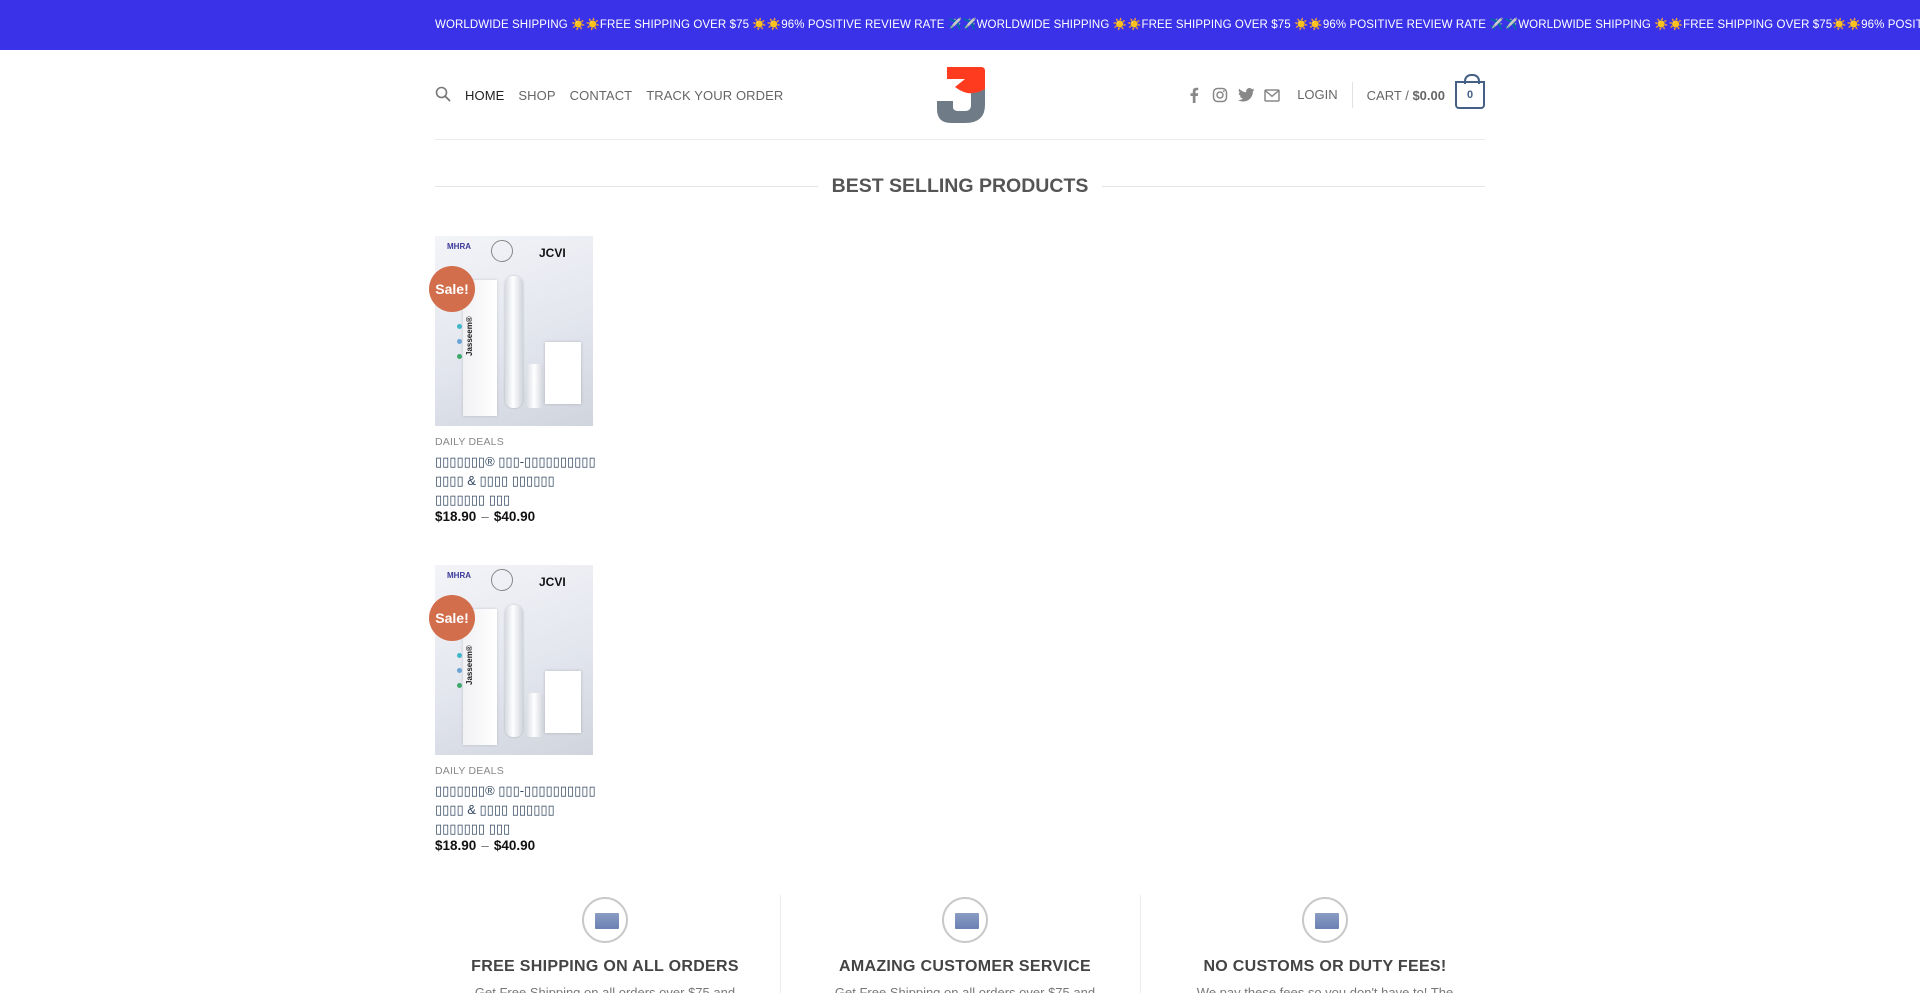 The height and width of the screenshot is (993, 1920). I want to click on search-icon, so click(443, 94).